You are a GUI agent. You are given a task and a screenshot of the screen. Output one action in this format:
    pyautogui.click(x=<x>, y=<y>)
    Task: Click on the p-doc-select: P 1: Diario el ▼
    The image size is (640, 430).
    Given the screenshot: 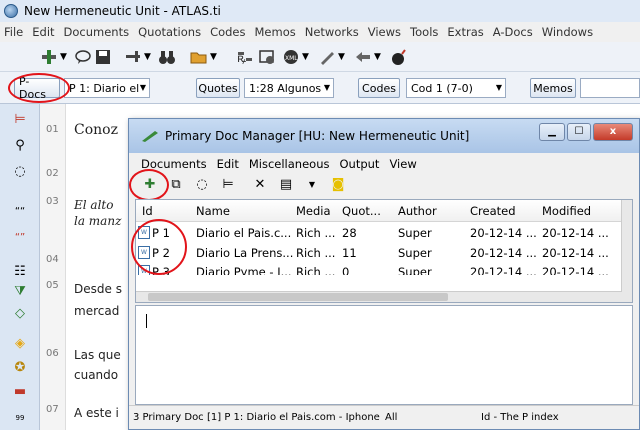 What is the action you would take?
    pyautogui.click(x=107, y=88)
    